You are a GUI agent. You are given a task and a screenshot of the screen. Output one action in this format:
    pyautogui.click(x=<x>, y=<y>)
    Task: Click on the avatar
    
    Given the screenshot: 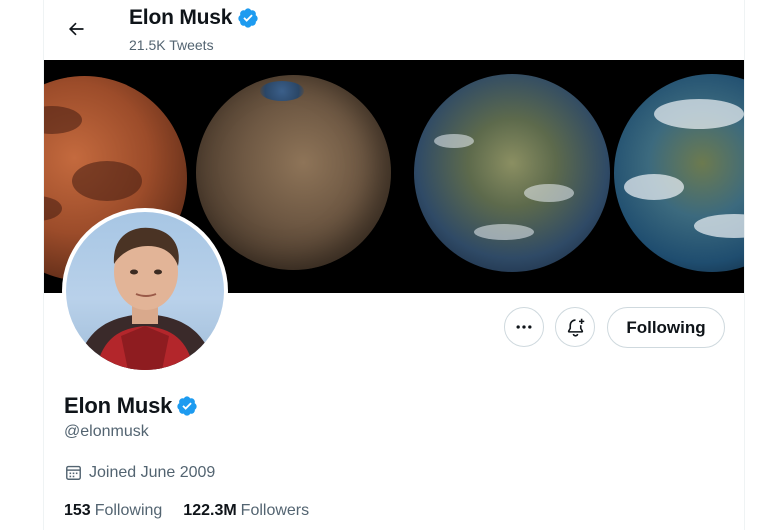 What is the action you would take?
    pyautogui.click(x=145, y=291)
    